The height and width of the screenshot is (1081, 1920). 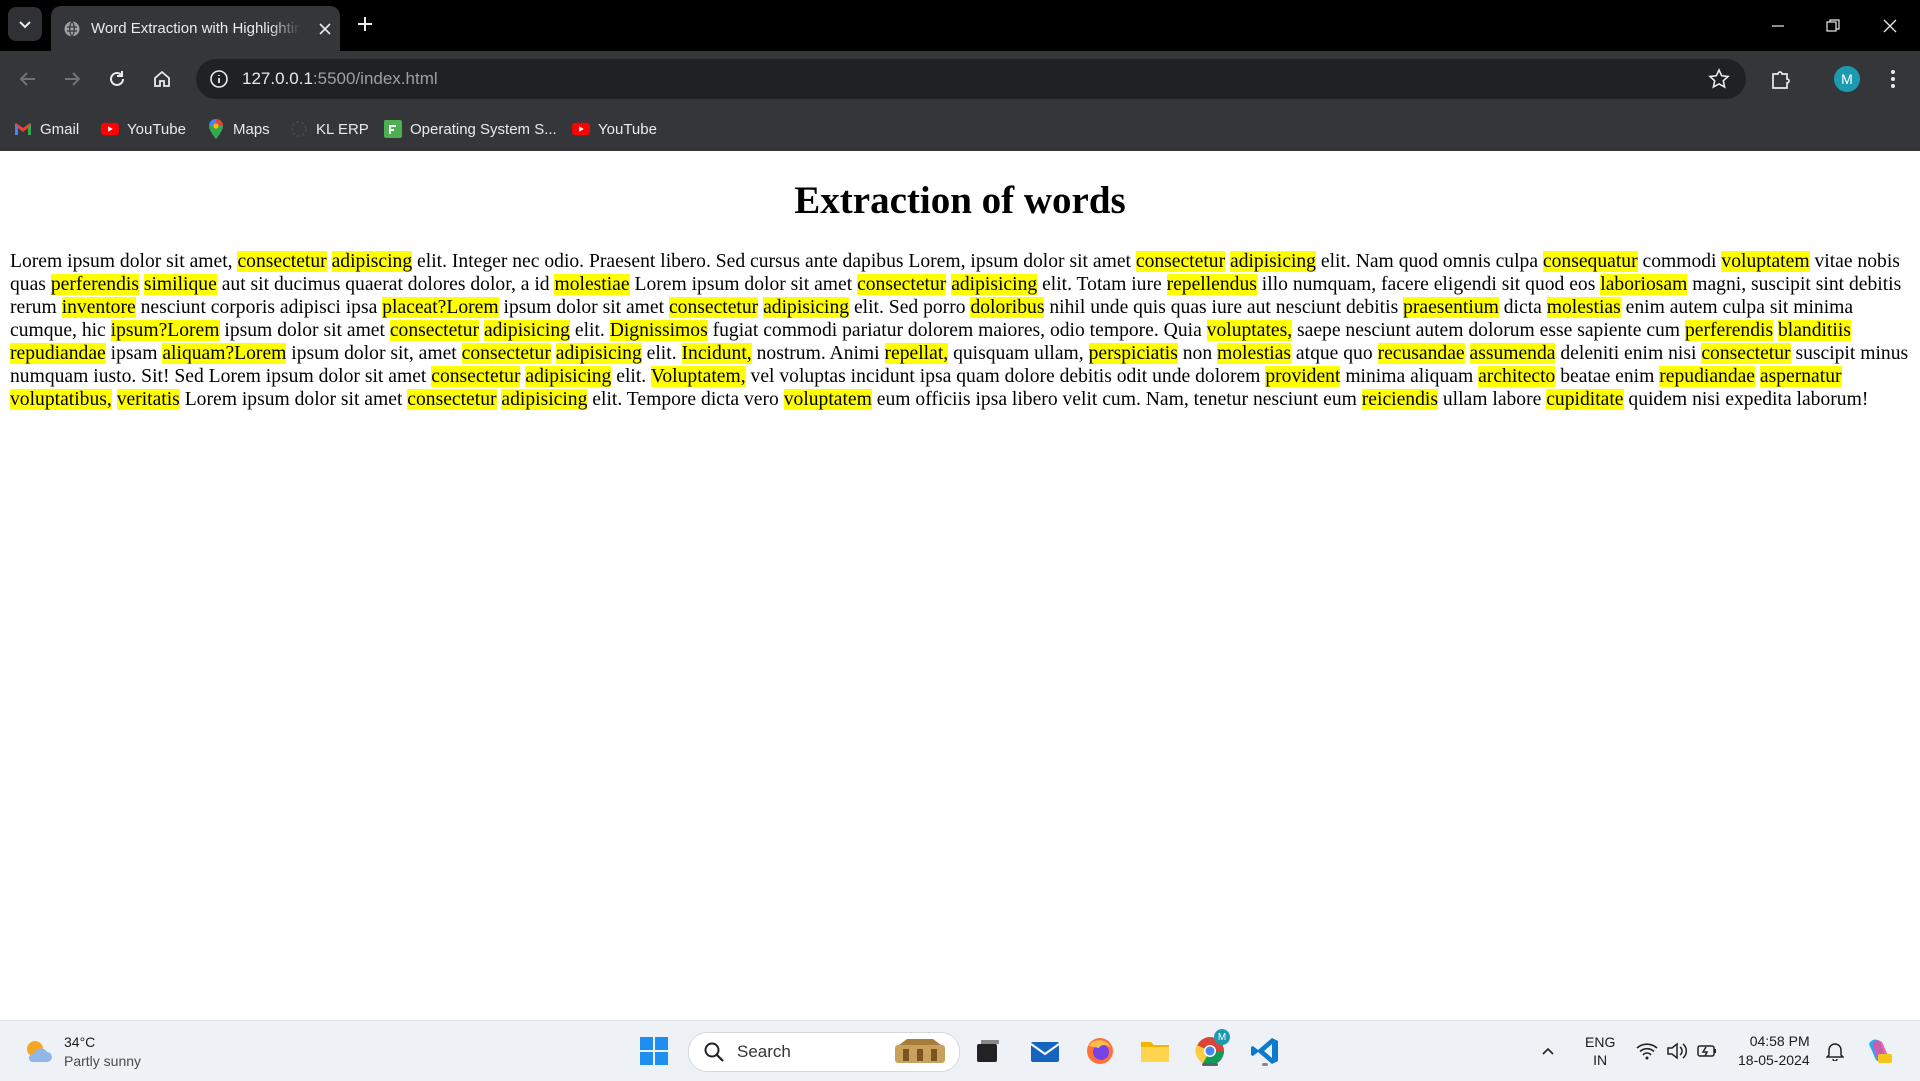 I want to click on profile-avatar: M, so click(x=1847, y=79).